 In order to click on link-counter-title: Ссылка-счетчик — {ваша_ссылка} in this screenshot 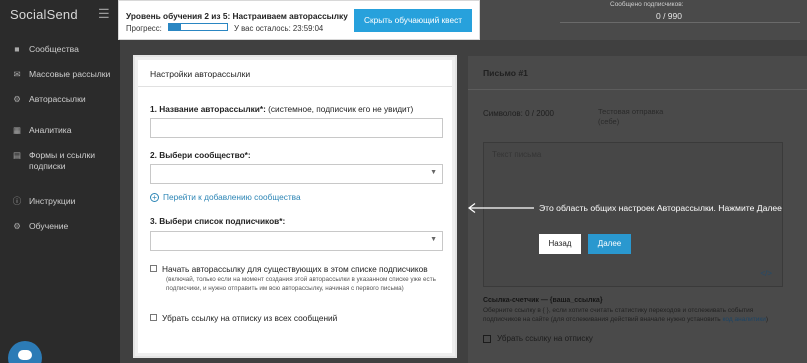, I will do `click(543, 300)`.